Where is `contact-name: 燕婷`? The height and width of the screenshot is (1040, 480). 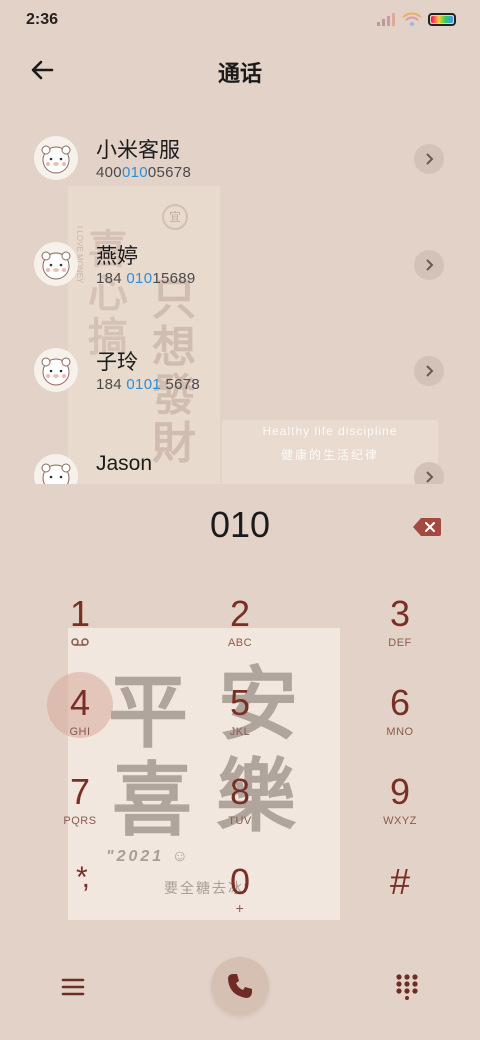 contact-name: 燕婷 is located at coordinates (117, 256).